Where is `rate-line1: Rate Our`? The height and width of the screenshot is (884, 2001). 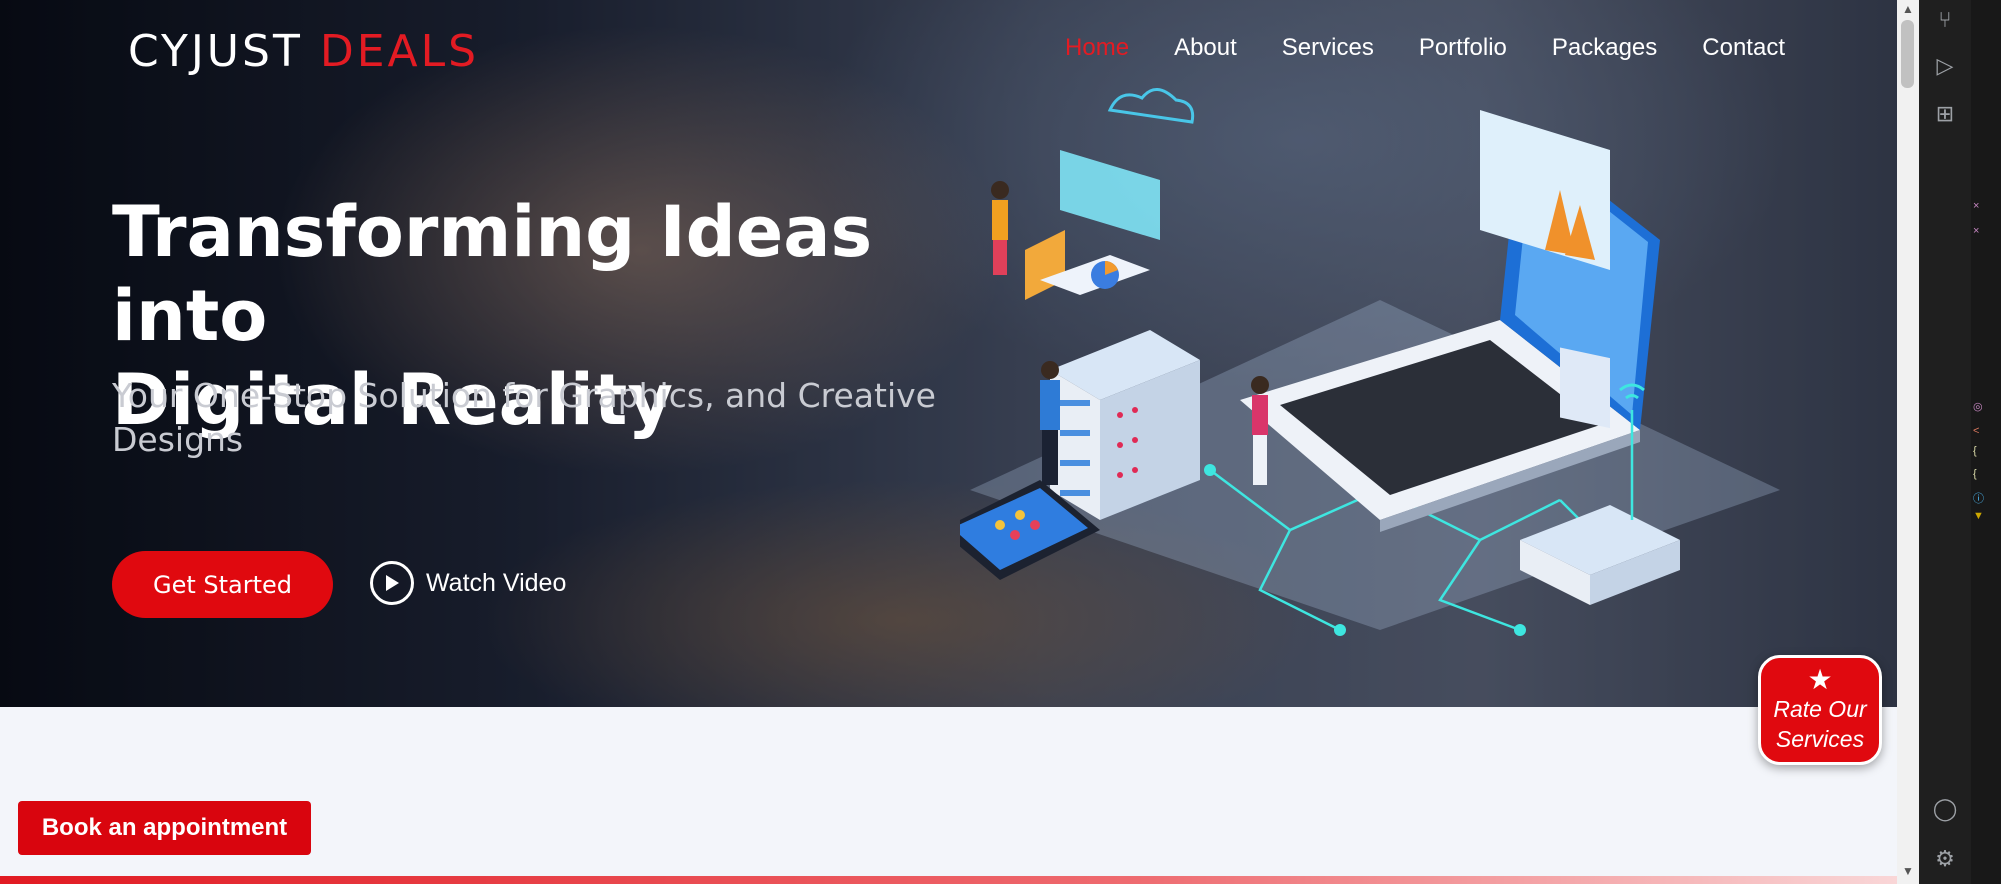
rate-line1: Rate Our is located at coordinates (1820, 709).